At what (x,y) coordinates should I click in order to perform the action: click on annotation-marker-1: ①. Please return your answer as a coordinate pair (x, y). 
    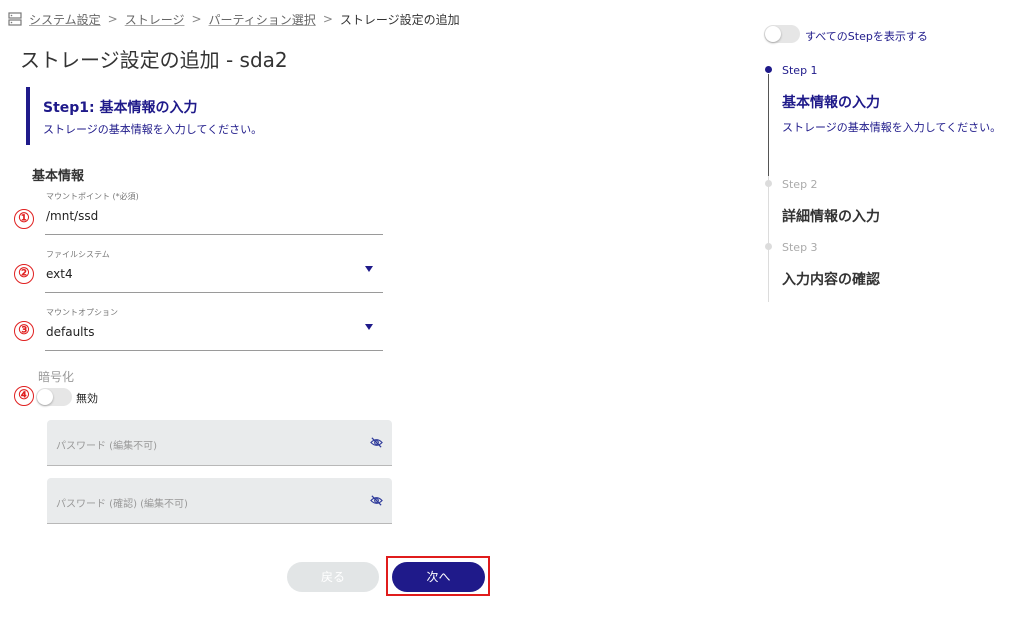
    Looking at the image, I should click on (24, 219).